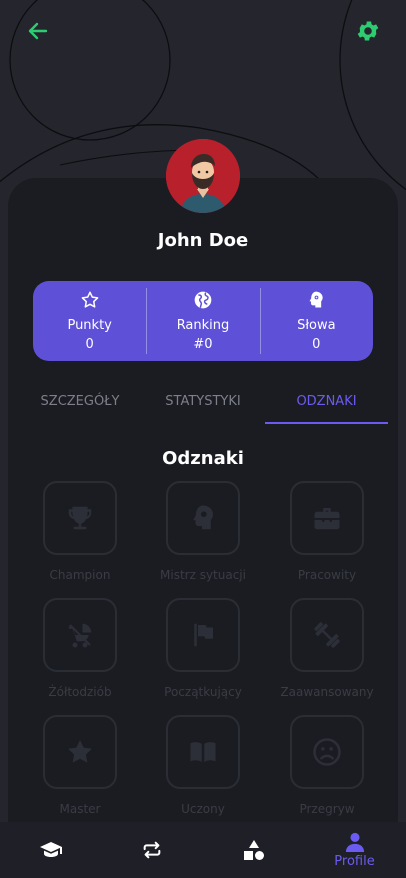 This screenshot has height=878, width=406. Describe the element at coordinates (327, 692) in the screenshot. I see `badge-label: Zaawansowany` at that location.